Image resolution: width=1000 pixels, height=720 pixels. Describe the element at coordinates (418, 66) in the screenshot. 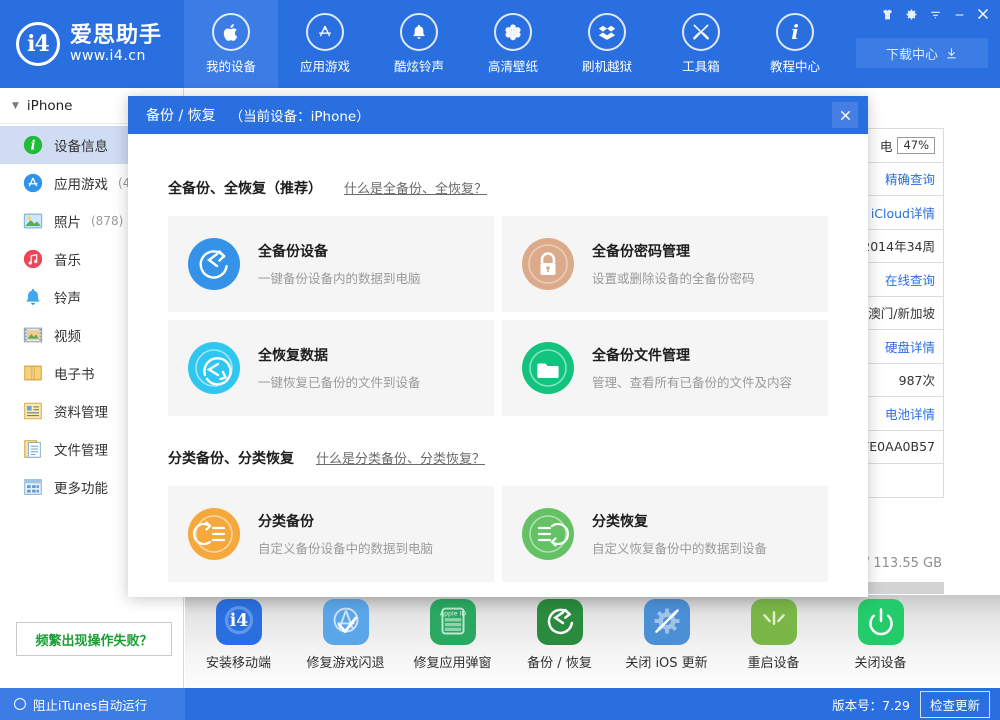

I see `nav-label: 酷炫铃声` at that location.